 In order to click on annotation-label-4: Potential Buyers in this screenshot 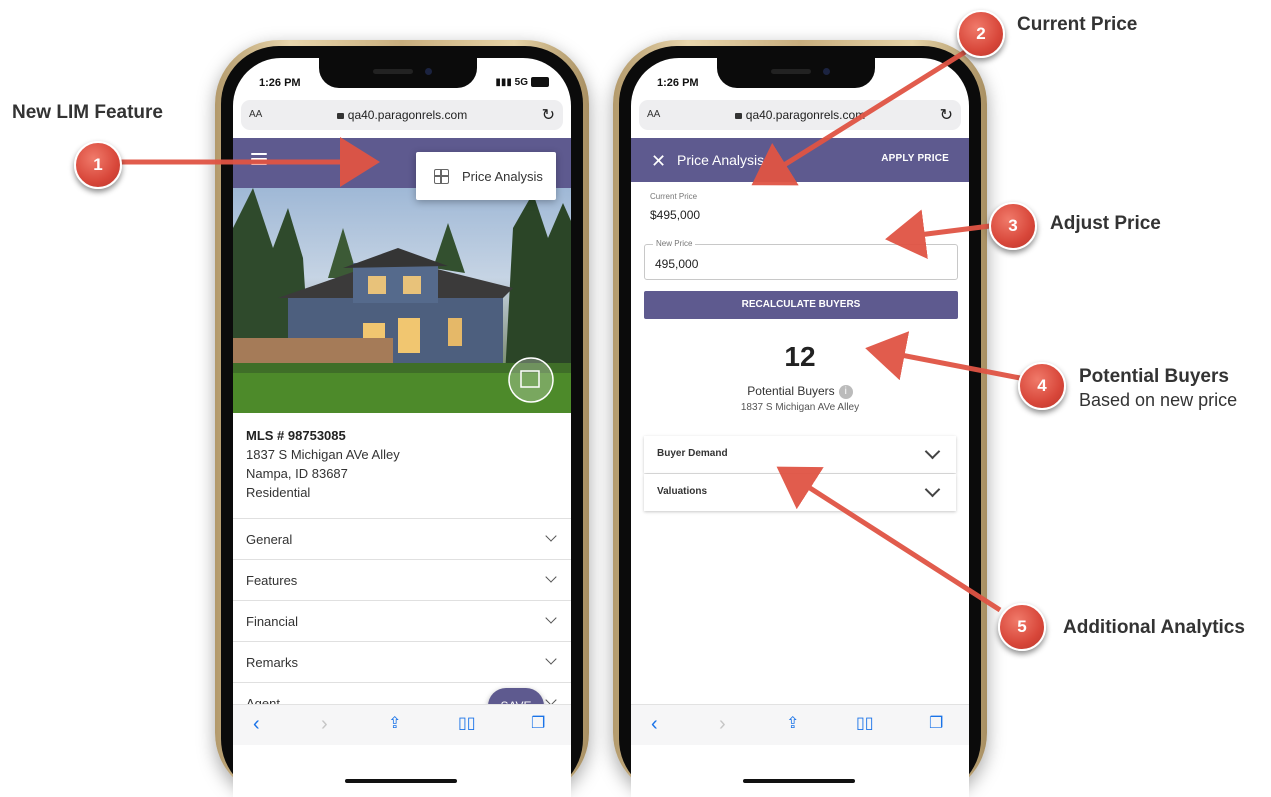, I will do `click(1154, 376)`.